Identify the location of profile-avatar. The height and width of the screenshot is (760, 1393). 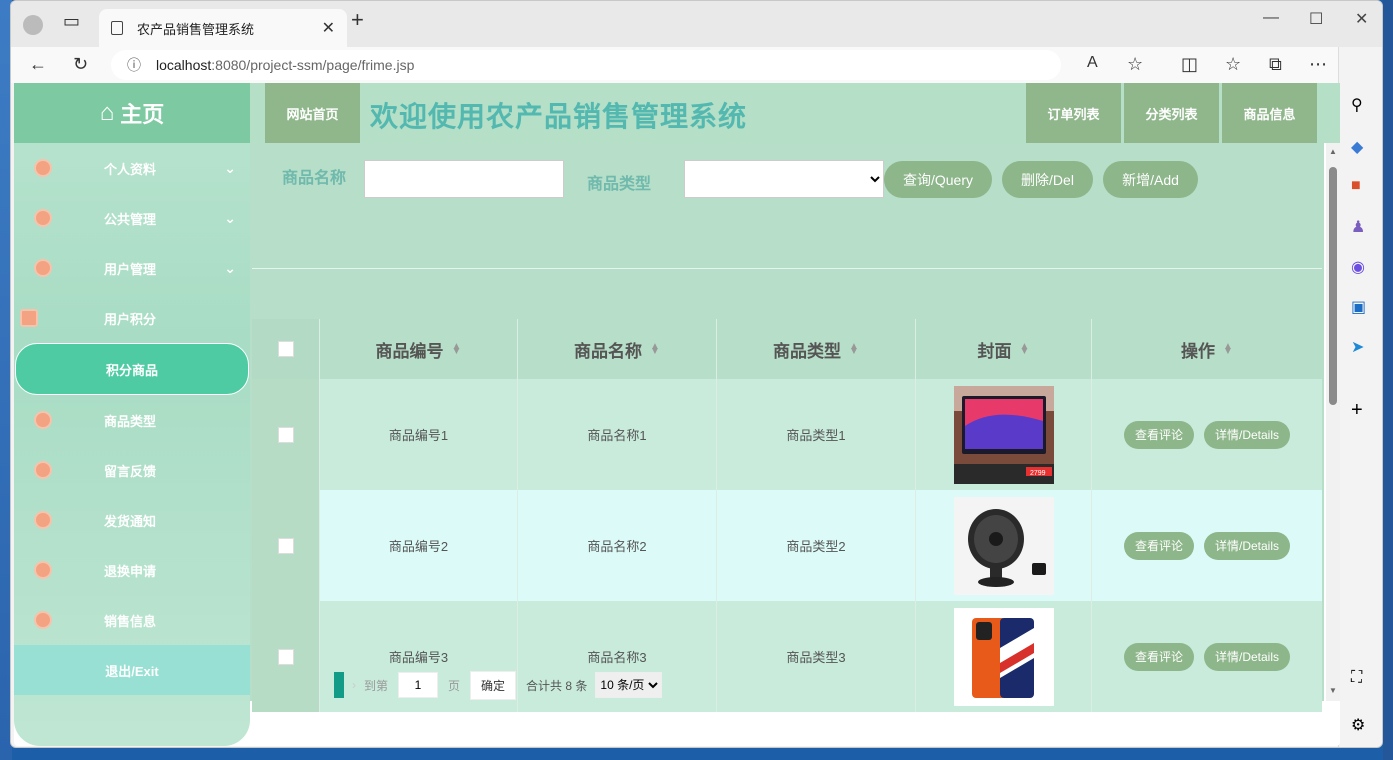
(33, 25).